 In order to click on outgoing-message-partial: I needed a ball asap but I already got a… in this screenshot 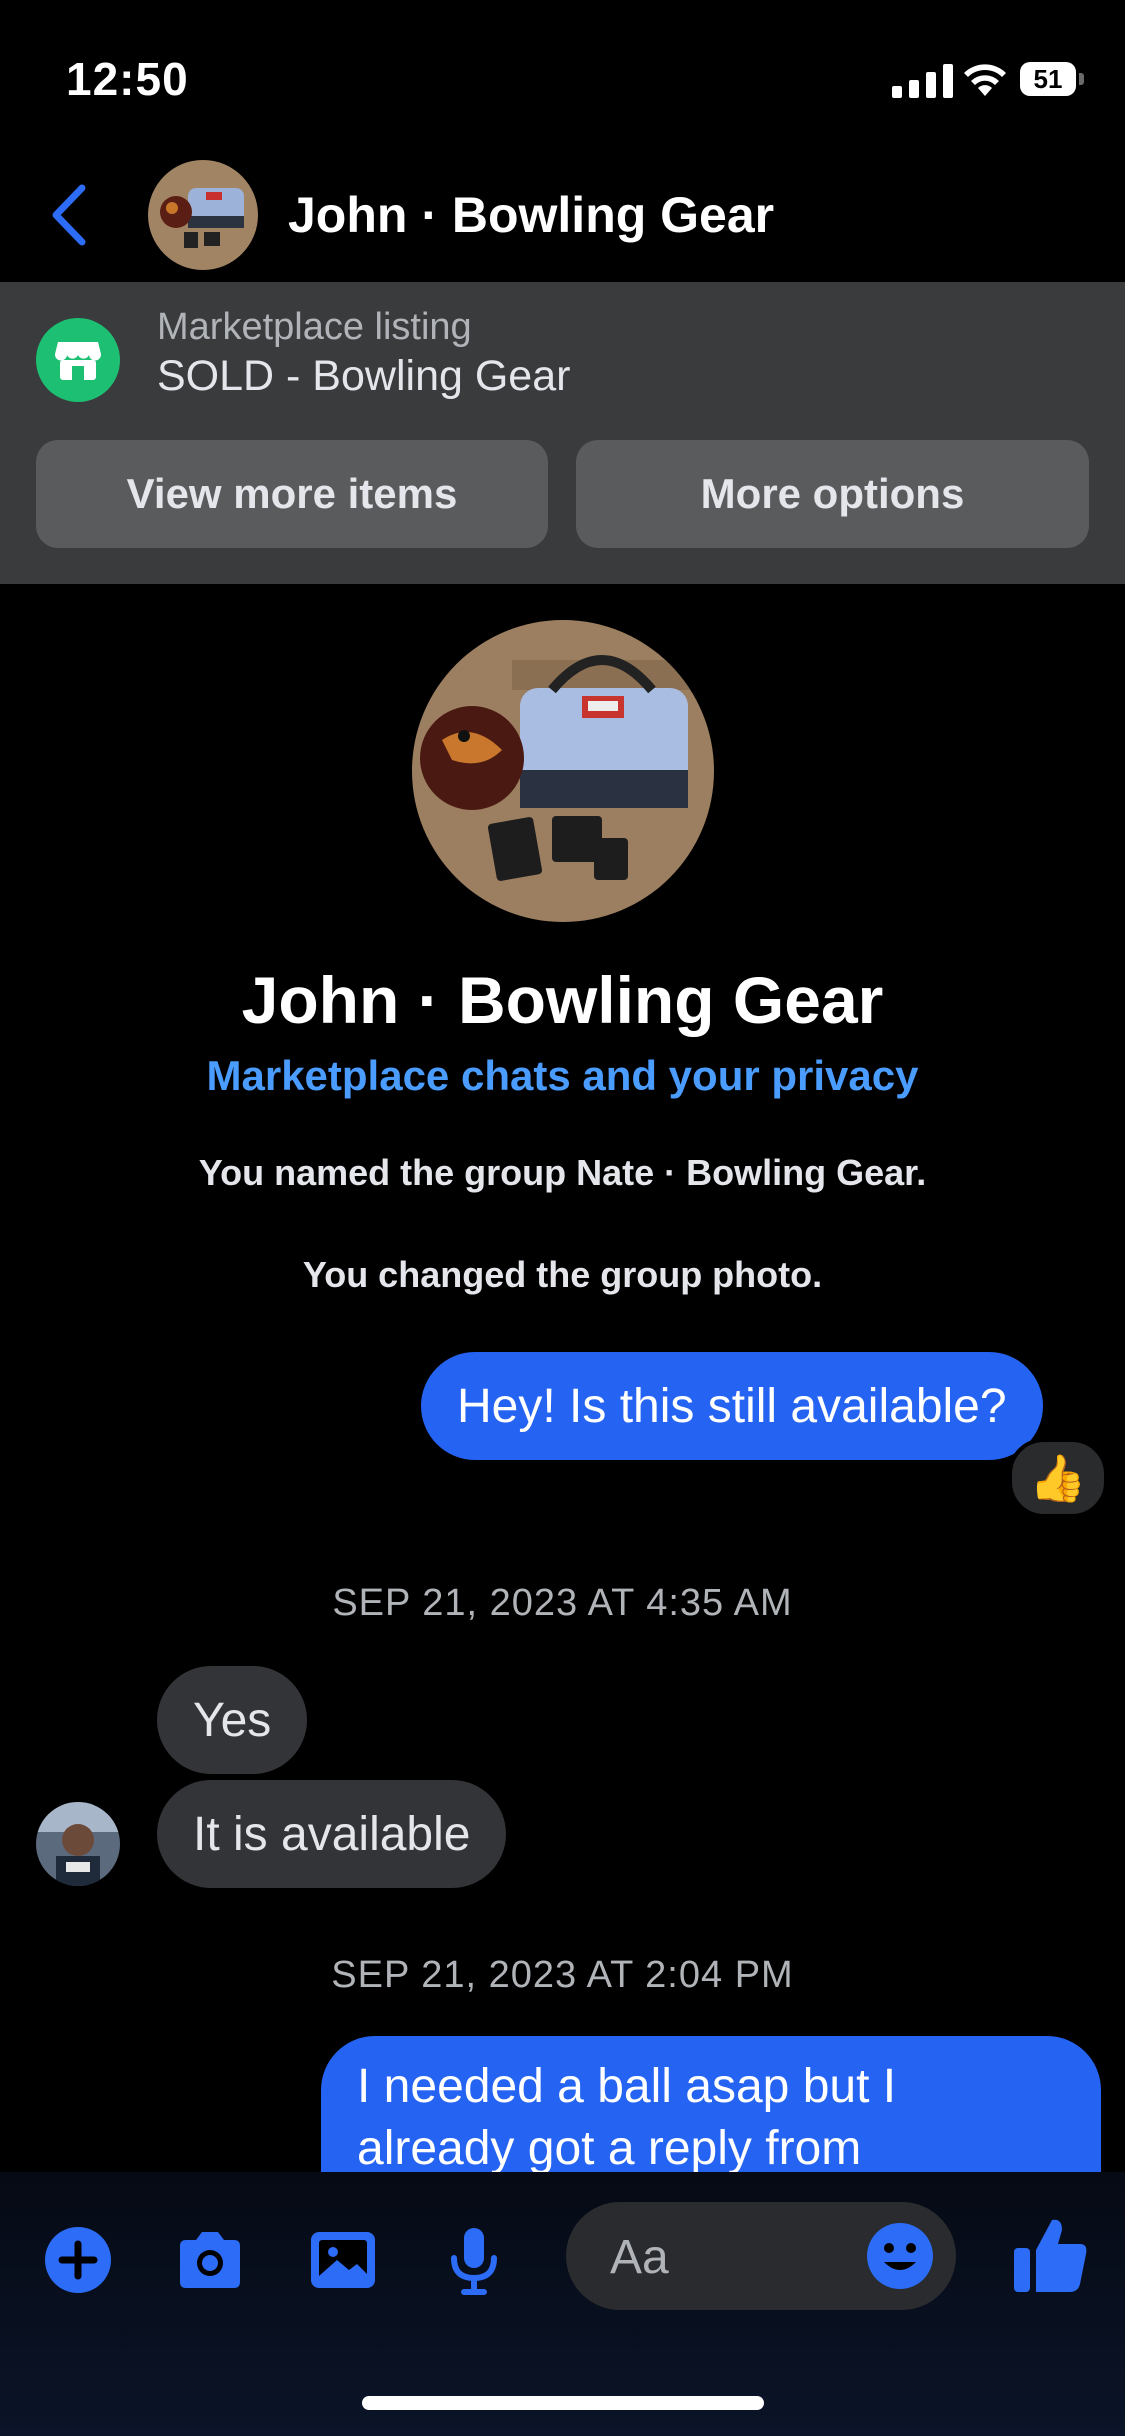, I will do `click(711, 2104)`.